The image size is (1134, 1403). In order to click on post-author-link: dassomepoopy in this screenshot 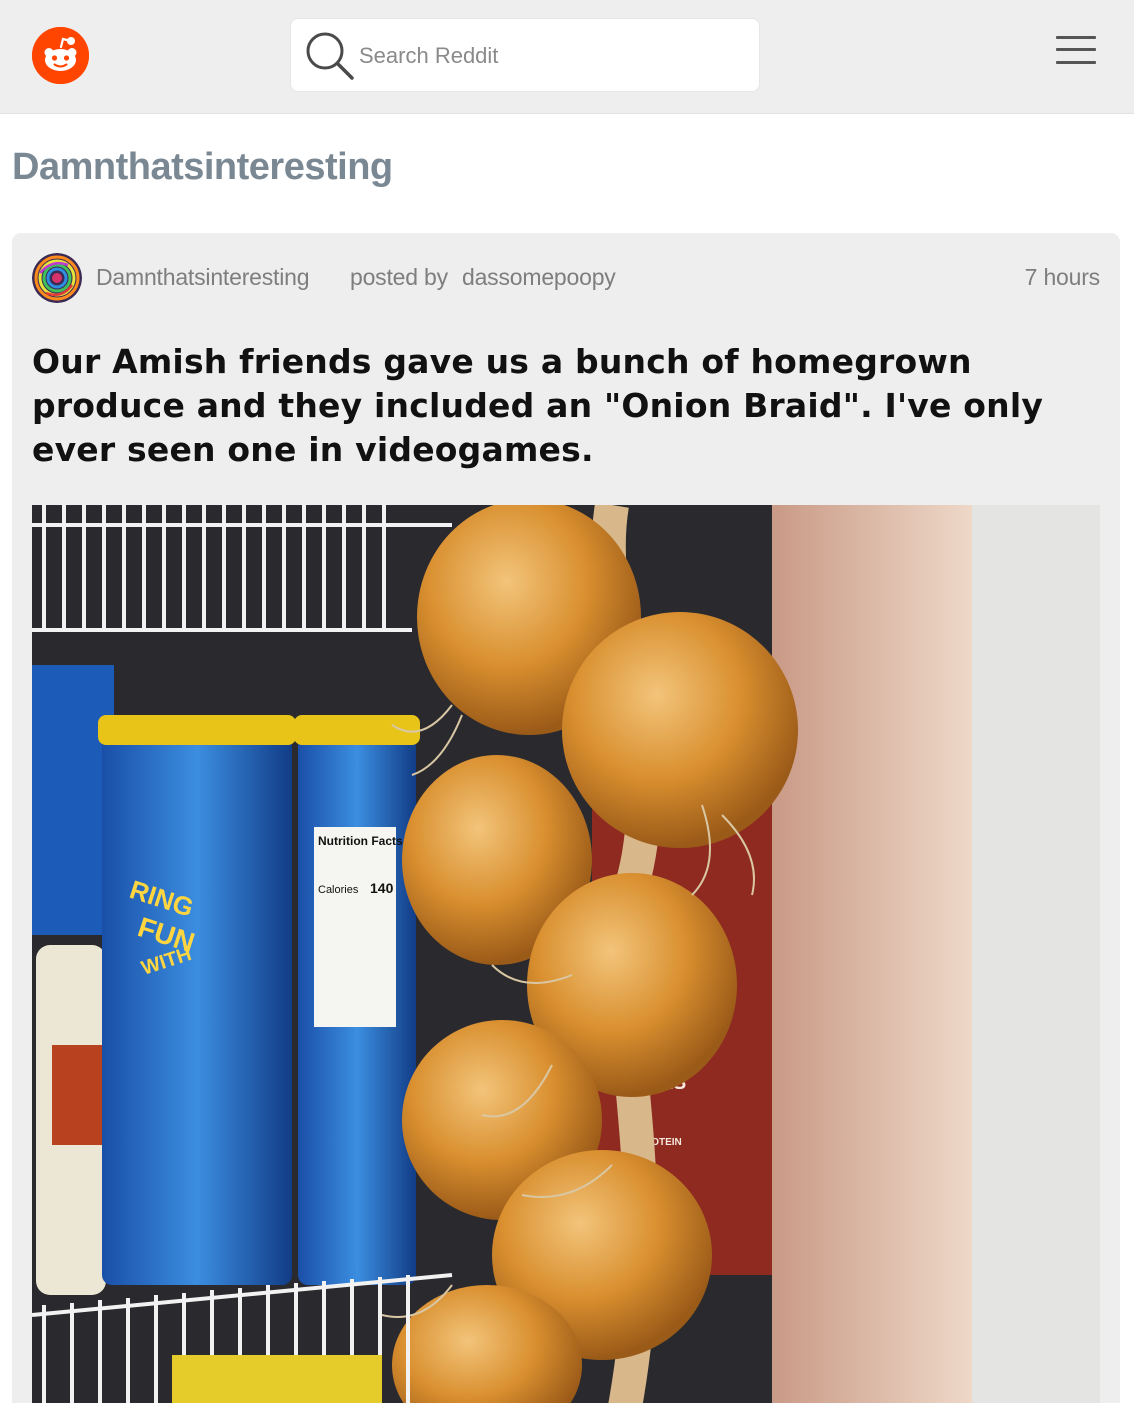, I will do `click(539, 277)`.